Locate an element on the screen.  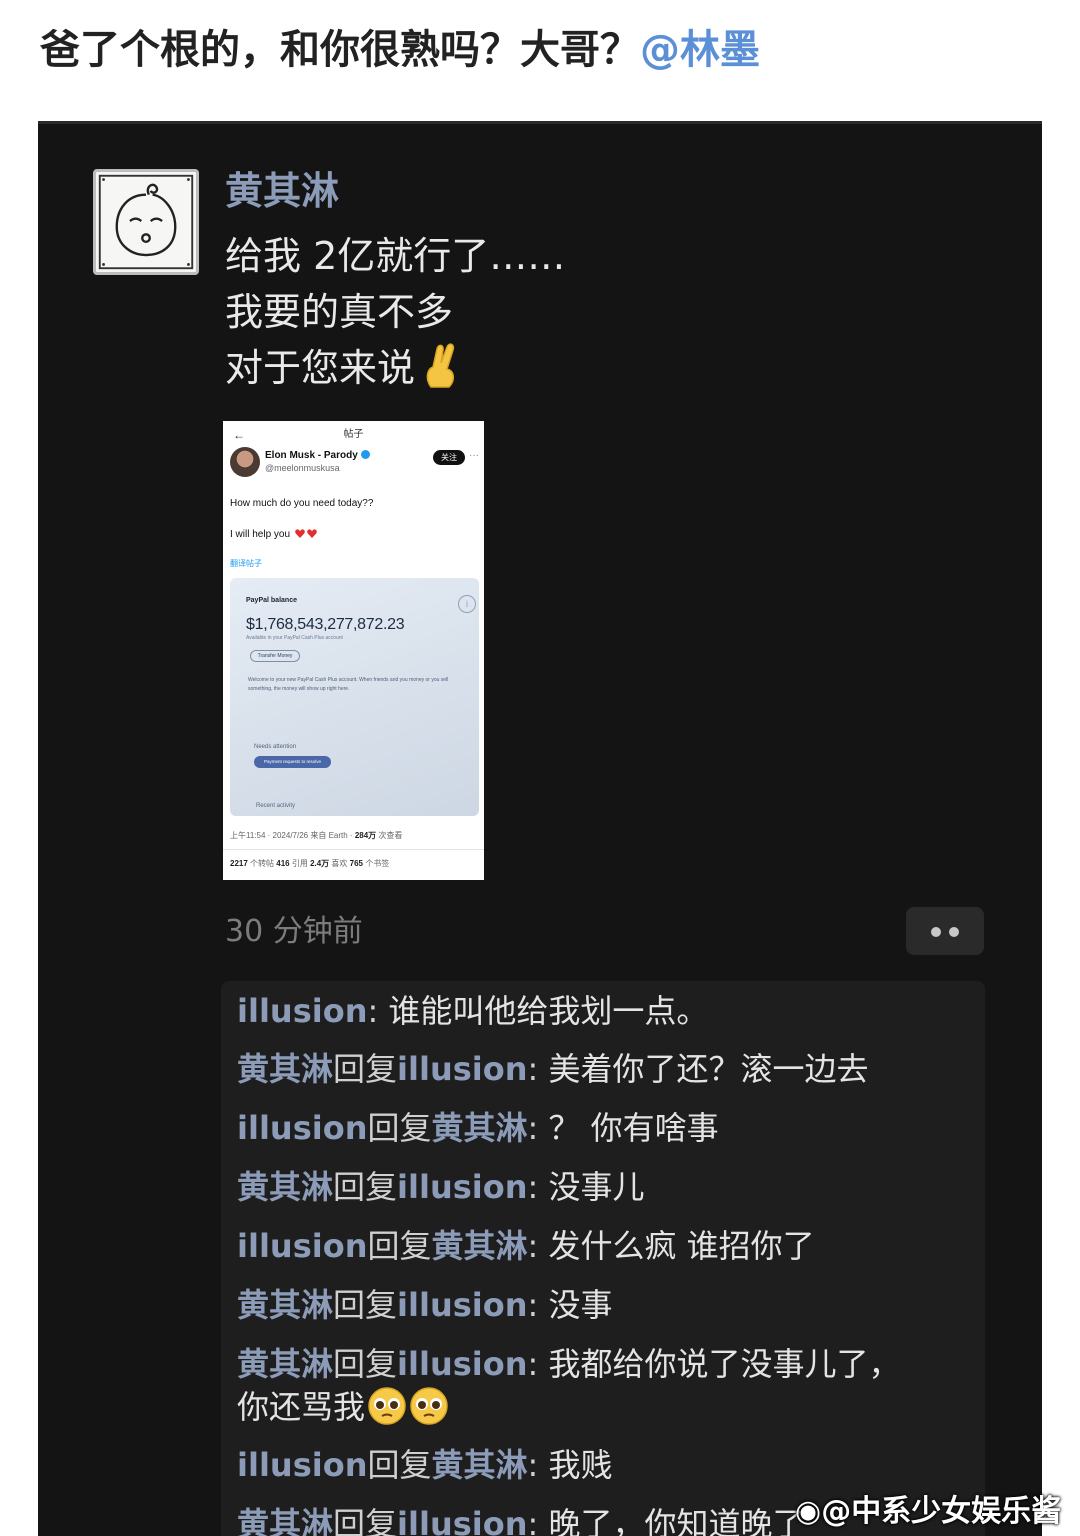
tweet-header: ← 帖子 is located at coordinates (353, 435).